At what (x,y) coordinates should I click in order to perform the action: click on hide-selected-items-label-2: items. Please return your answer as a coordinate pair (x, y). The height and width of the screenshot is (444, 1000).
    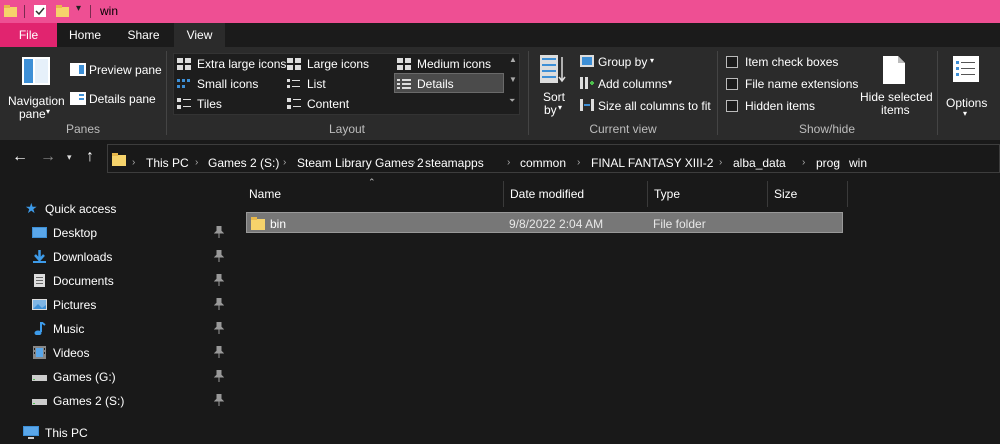
    Looking at the image, I should click on (895, 110).